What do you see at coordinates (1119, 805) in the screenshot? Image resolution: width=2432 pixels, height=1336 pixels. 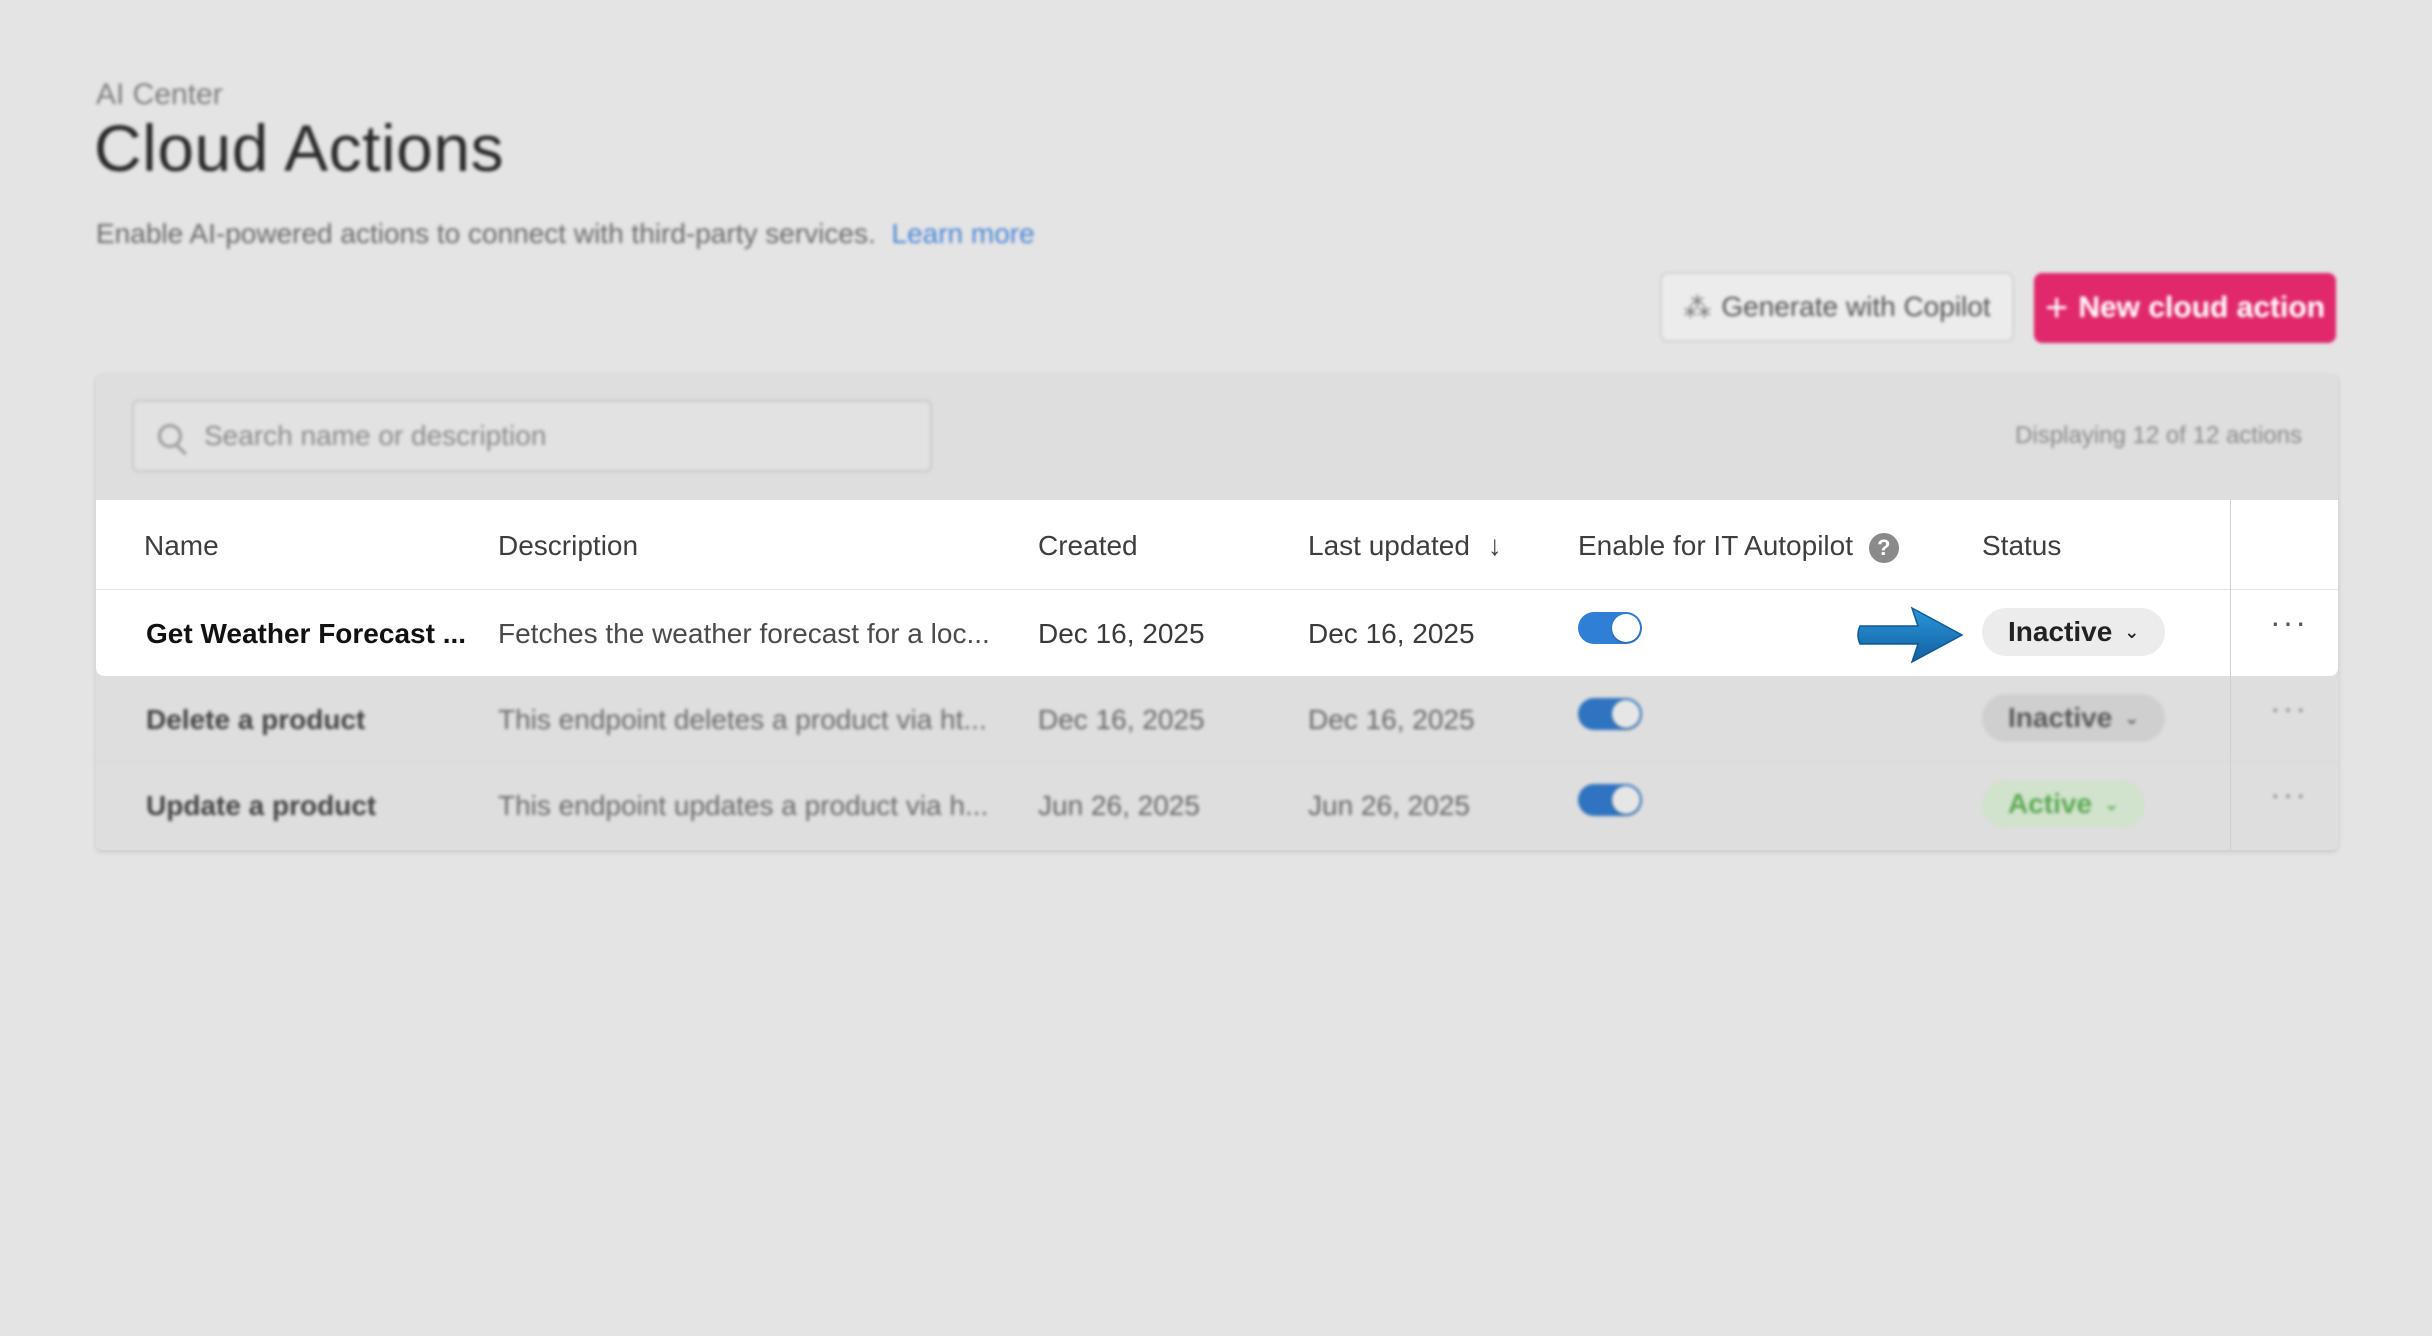 I see `row-created: Jun 26, 2025` at bounding box center [1119, 805].